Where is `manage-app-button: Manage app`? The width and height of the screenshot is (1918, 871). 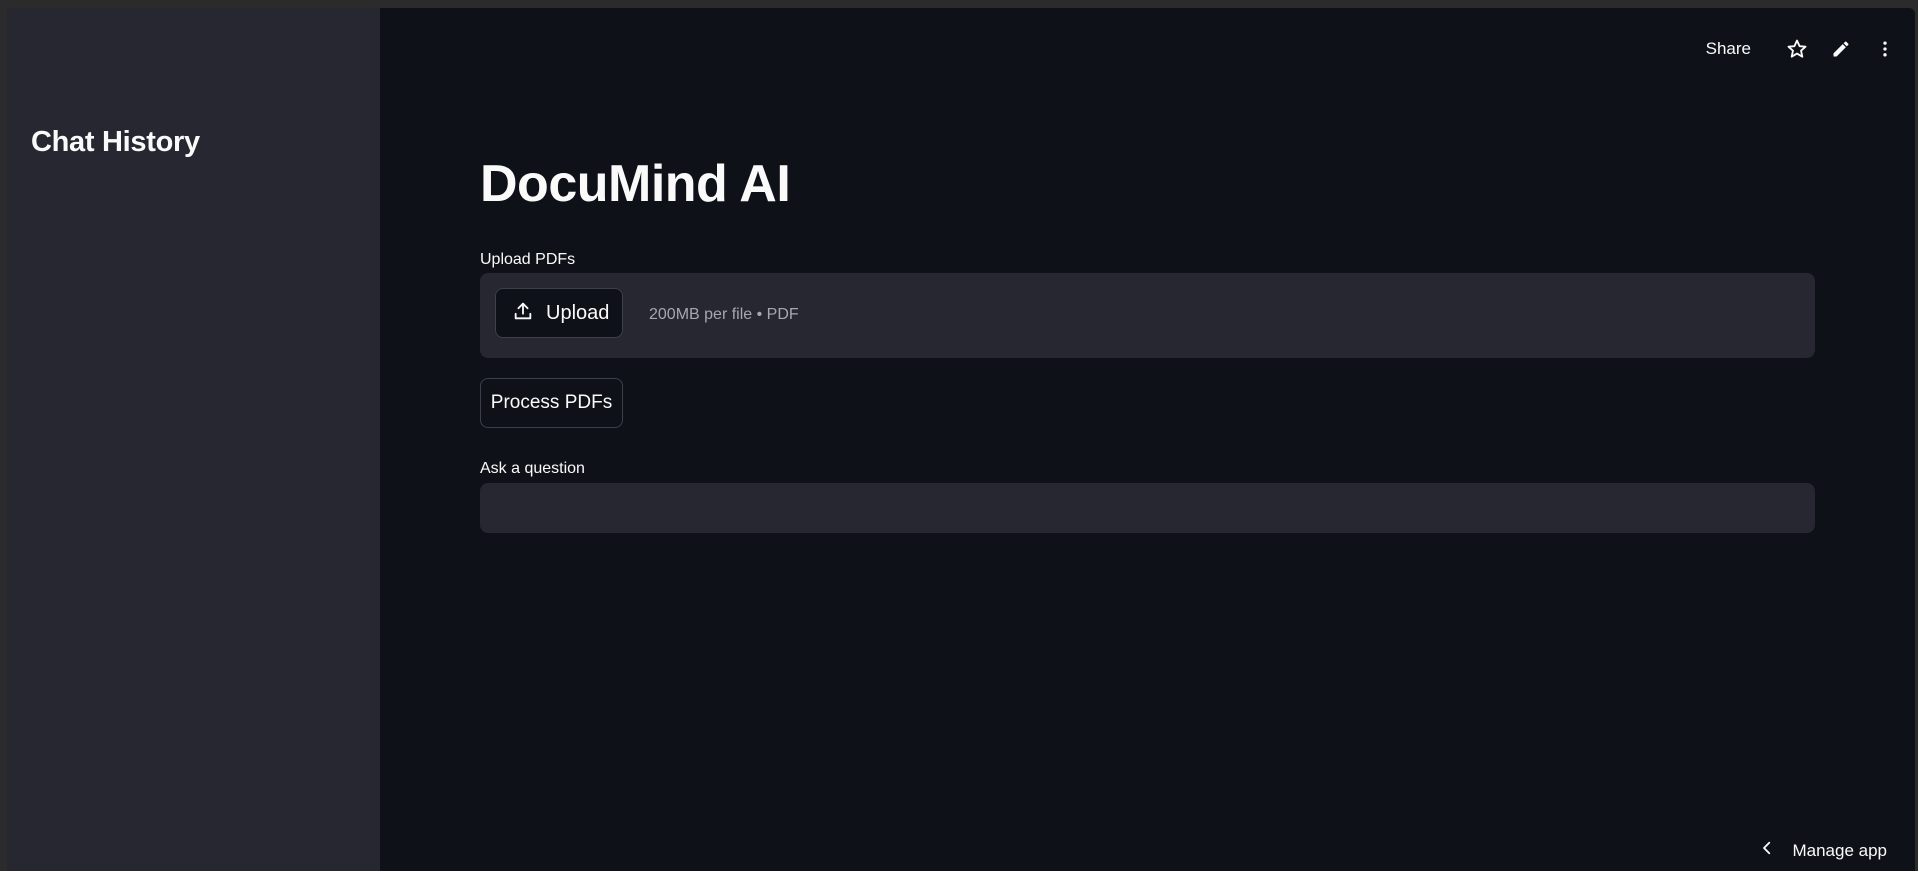
manage-app-button: Manage app is located at coordinates (1822, 850).